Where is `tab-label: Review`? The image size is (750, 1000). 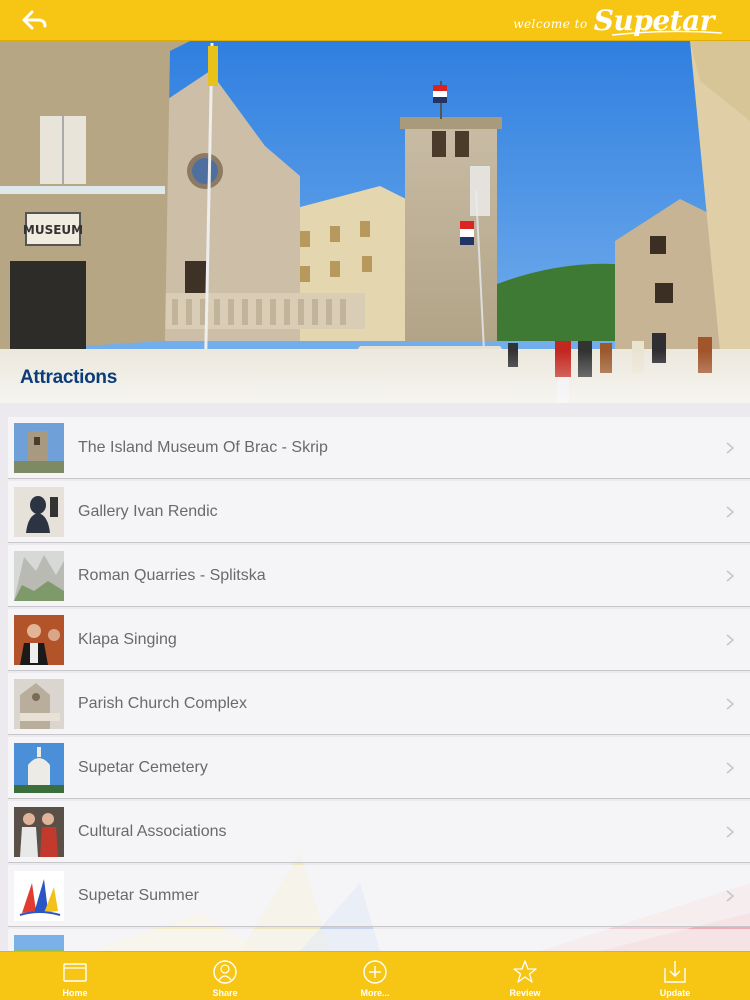 tab-label: Review is located at coordinates (525, 993).